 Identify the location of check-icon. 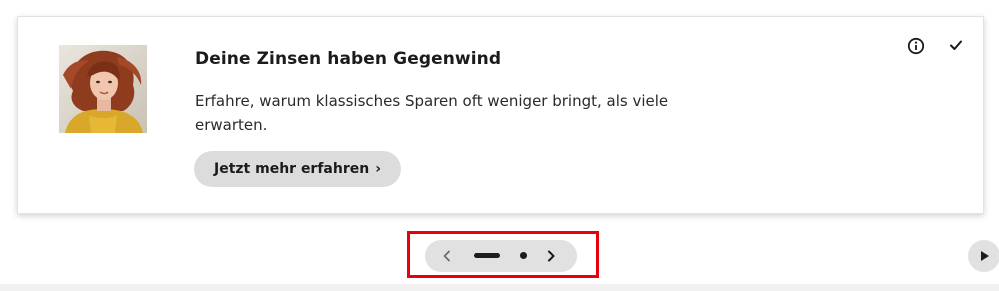
(956, 45).